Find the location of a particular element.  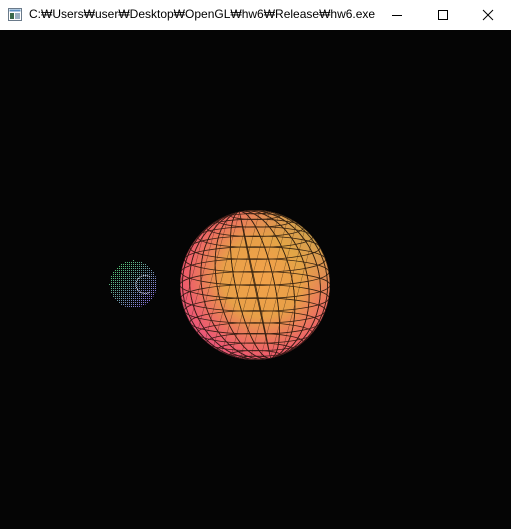

maximize-button is located at coordinates (443, 15).